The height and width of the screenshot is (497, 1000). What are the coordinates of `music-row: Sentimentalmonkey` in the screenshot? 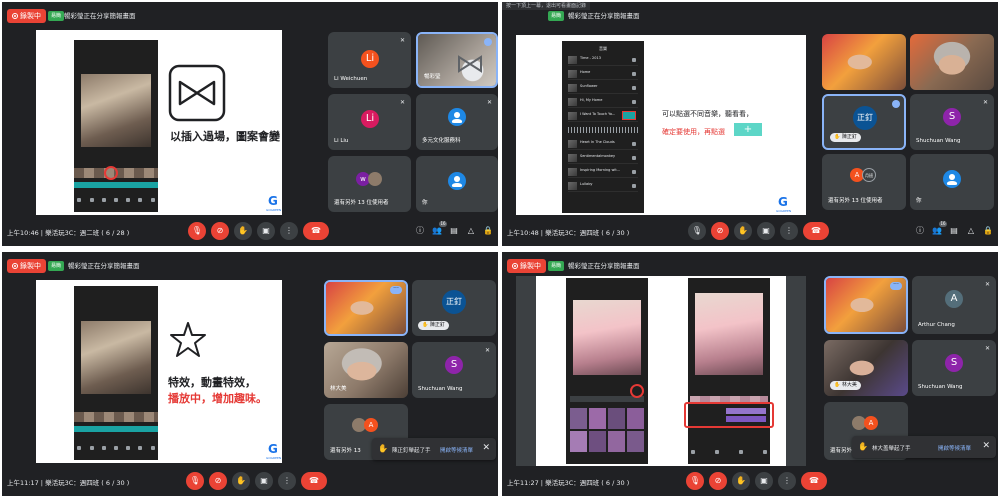 It's located at (603, 158).